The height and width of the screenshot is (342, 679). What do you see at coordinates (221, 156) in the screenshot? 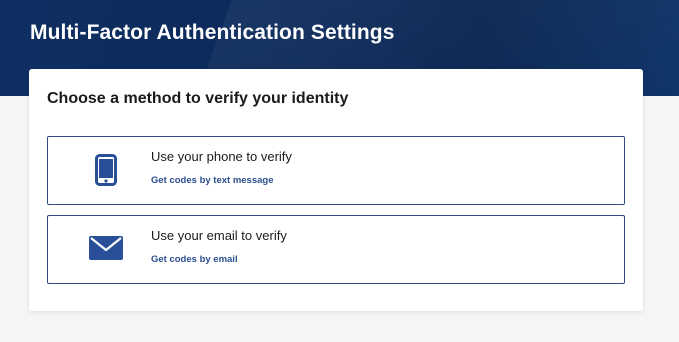
I see `phone-option-title: Use your phone to verify` at bounding box center [221, 156].